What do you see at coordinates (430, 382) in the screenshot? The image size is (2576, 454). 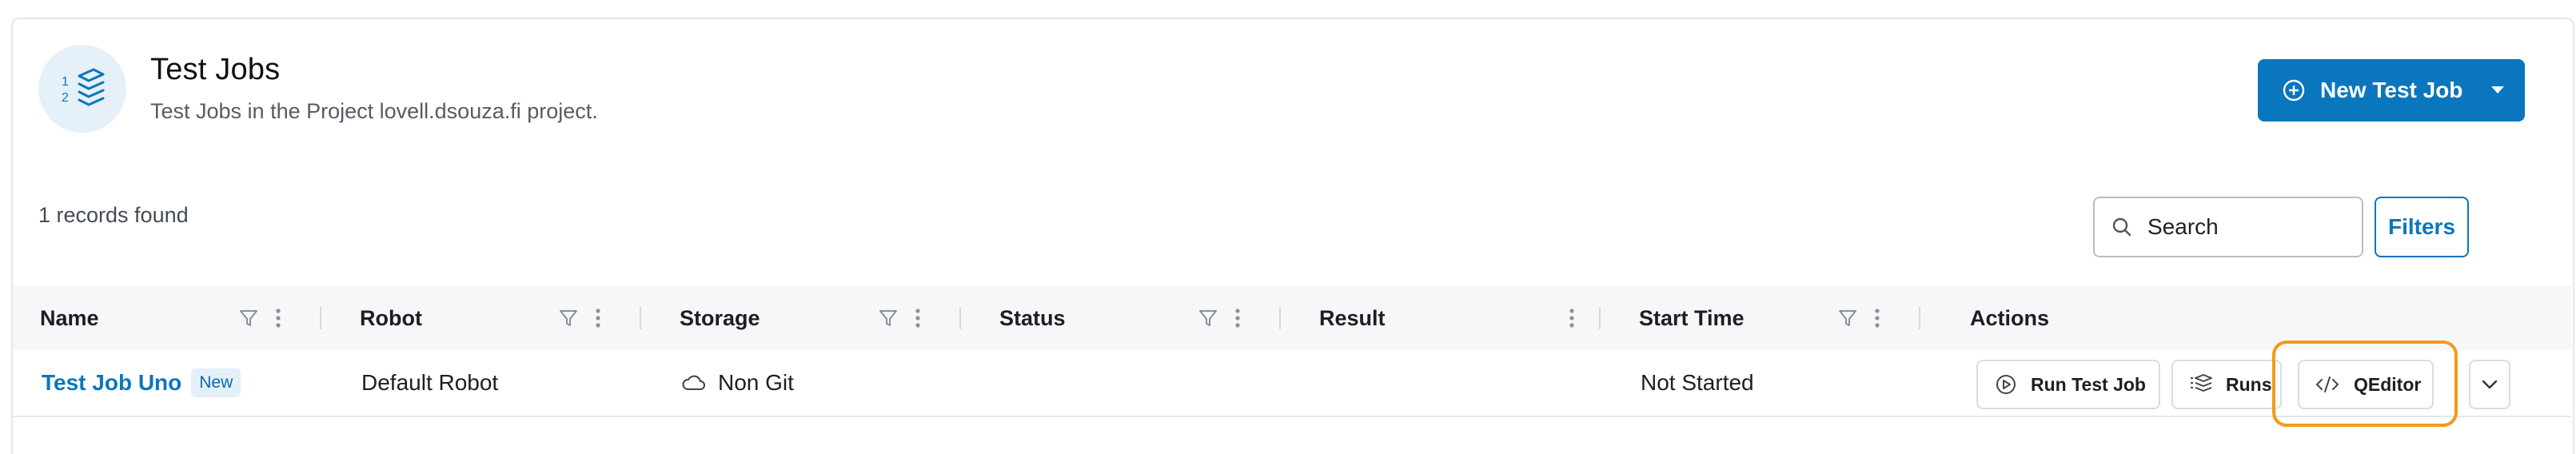 I see `robot-cell: Default Robot` at bounding box center [430, 382].